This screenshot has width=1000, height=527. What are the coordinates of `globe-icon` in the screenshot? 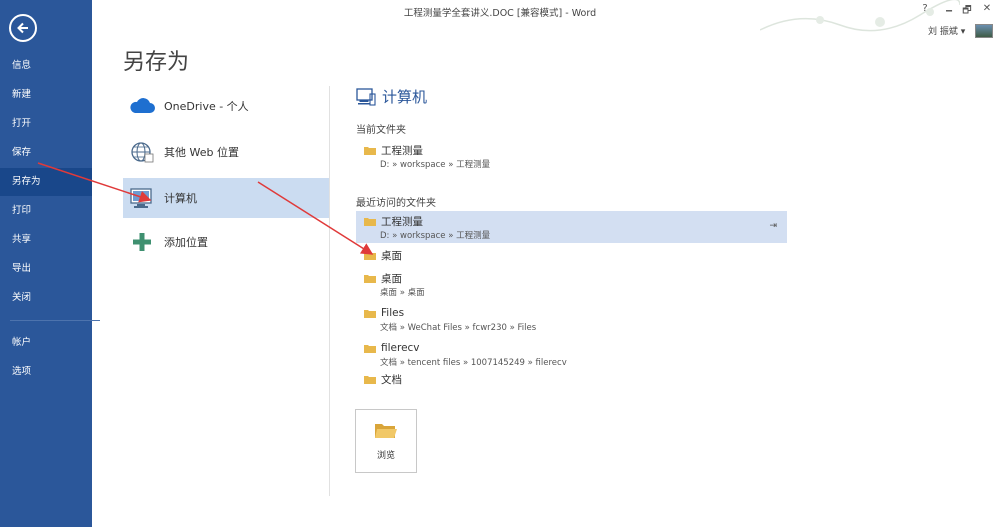 It's located at (142, 152).